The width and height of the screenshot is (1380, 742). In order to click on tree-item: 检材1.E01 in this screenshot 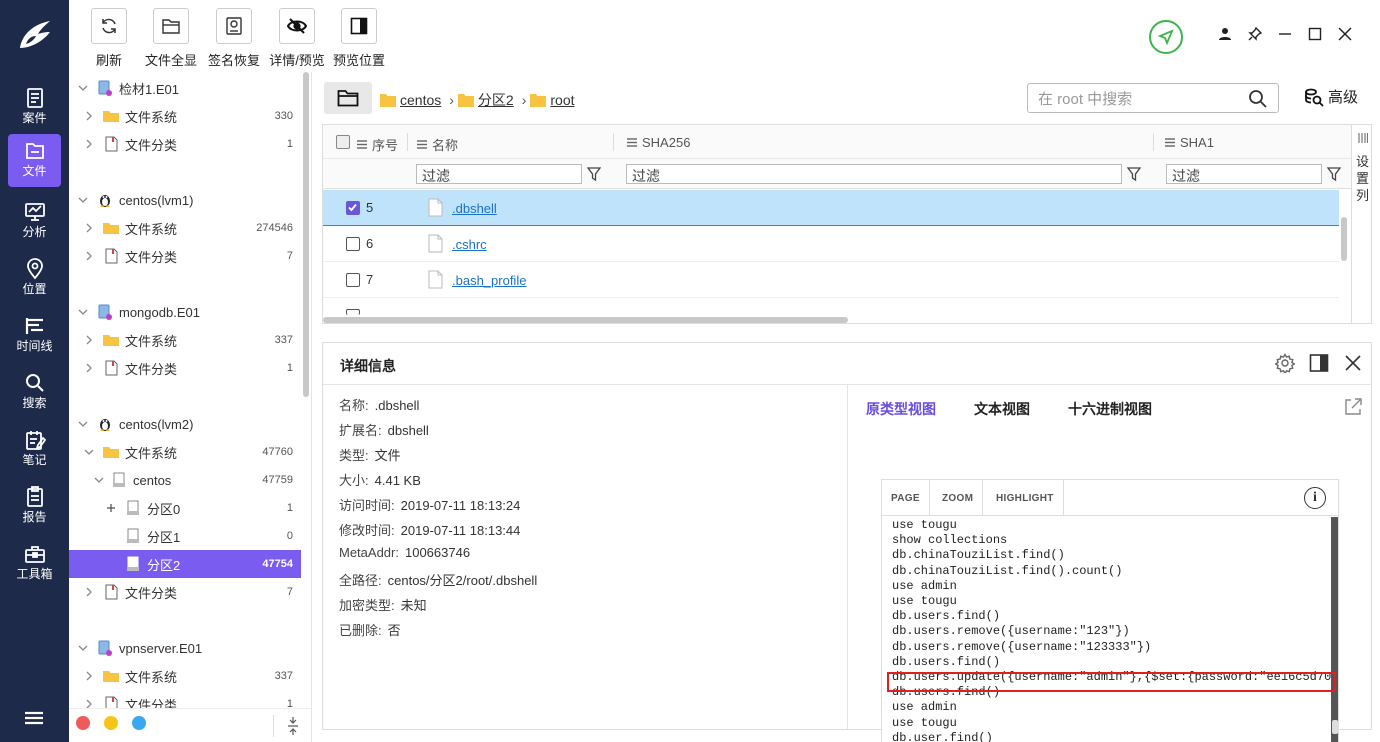, I will do `click(185, 88)`.